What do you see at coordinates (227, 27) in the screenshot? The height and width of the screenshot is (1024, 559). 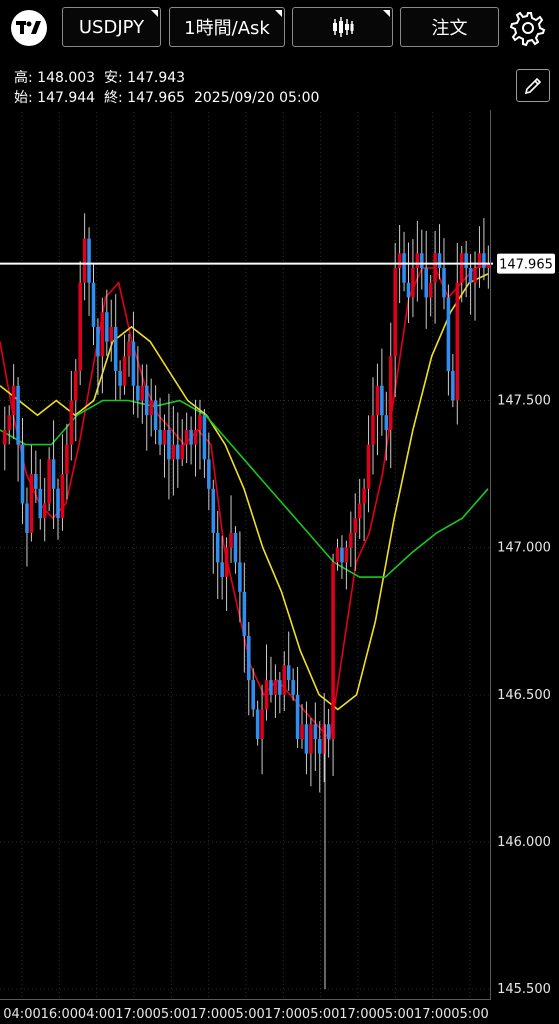 I see `timeframe-button: 1時間/Ask` at bounding box center [227, 27].